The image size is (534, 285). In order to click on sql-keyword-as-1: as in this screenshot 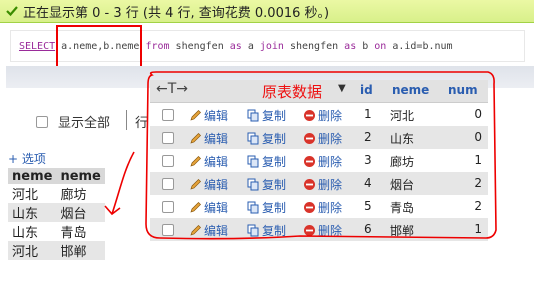, I will do `click(235, 46)`.